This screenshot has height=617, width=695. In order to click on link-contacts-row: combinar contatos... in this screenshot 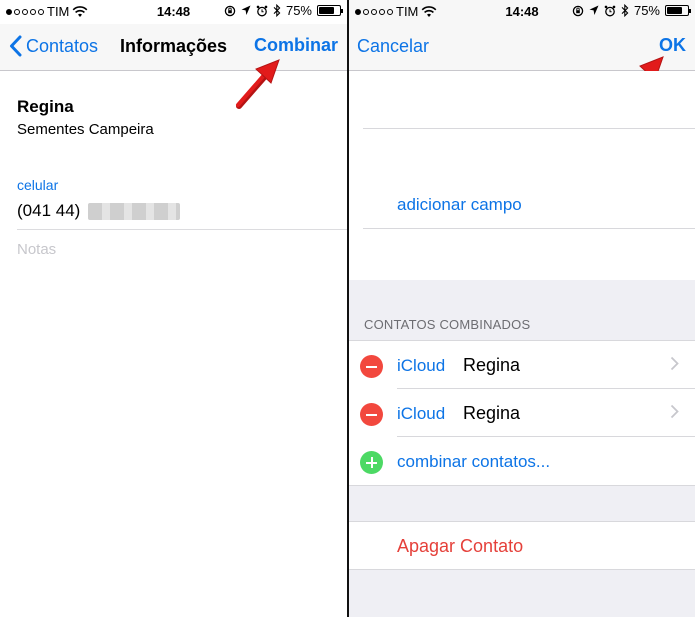, I will do `click(522, 461)`.